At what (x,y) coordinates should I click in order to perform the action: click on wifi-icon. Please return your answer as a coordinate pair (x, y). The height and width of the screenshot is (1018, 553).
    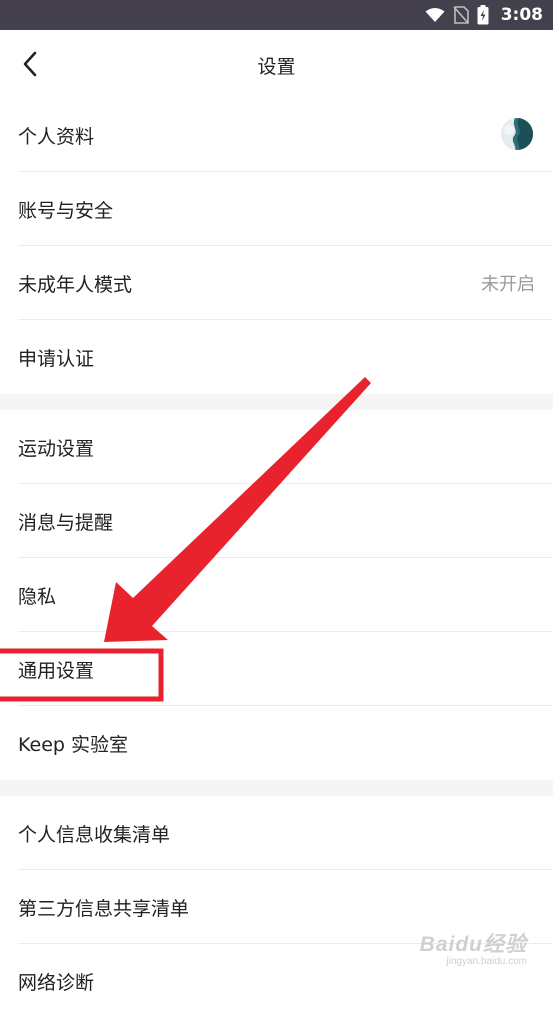
    Looking at the image, I should click on (435, 15).